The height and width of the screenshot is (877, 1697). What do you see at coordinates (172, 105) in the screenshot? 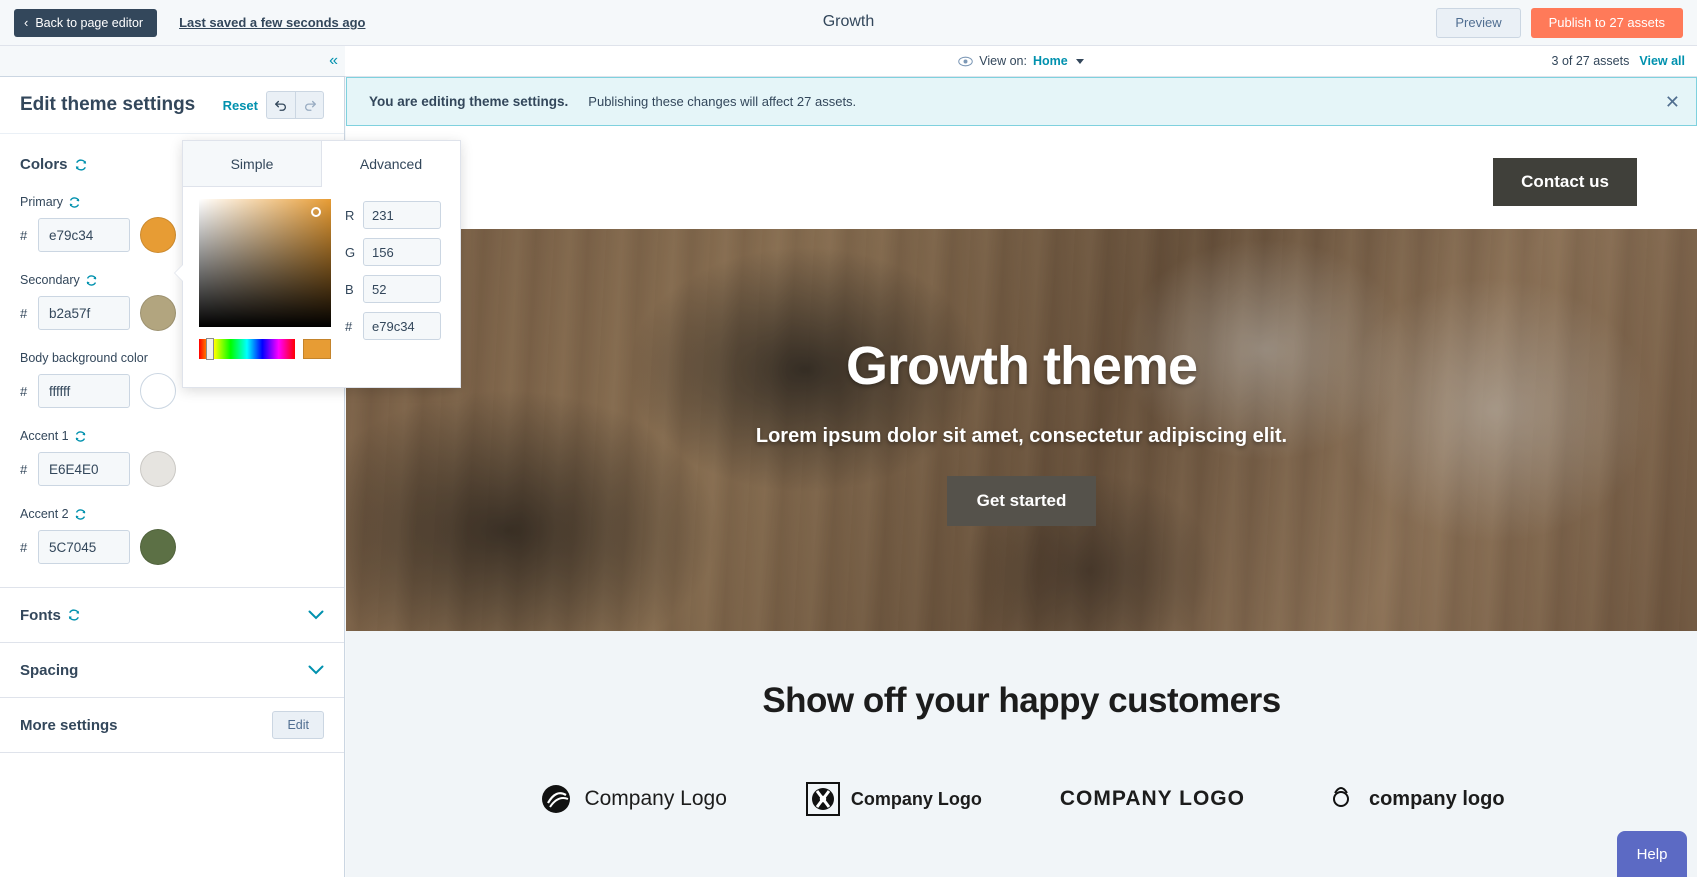
I see `sidebar-header: Edit theme settings Reset` at bounding box center [172, 105].